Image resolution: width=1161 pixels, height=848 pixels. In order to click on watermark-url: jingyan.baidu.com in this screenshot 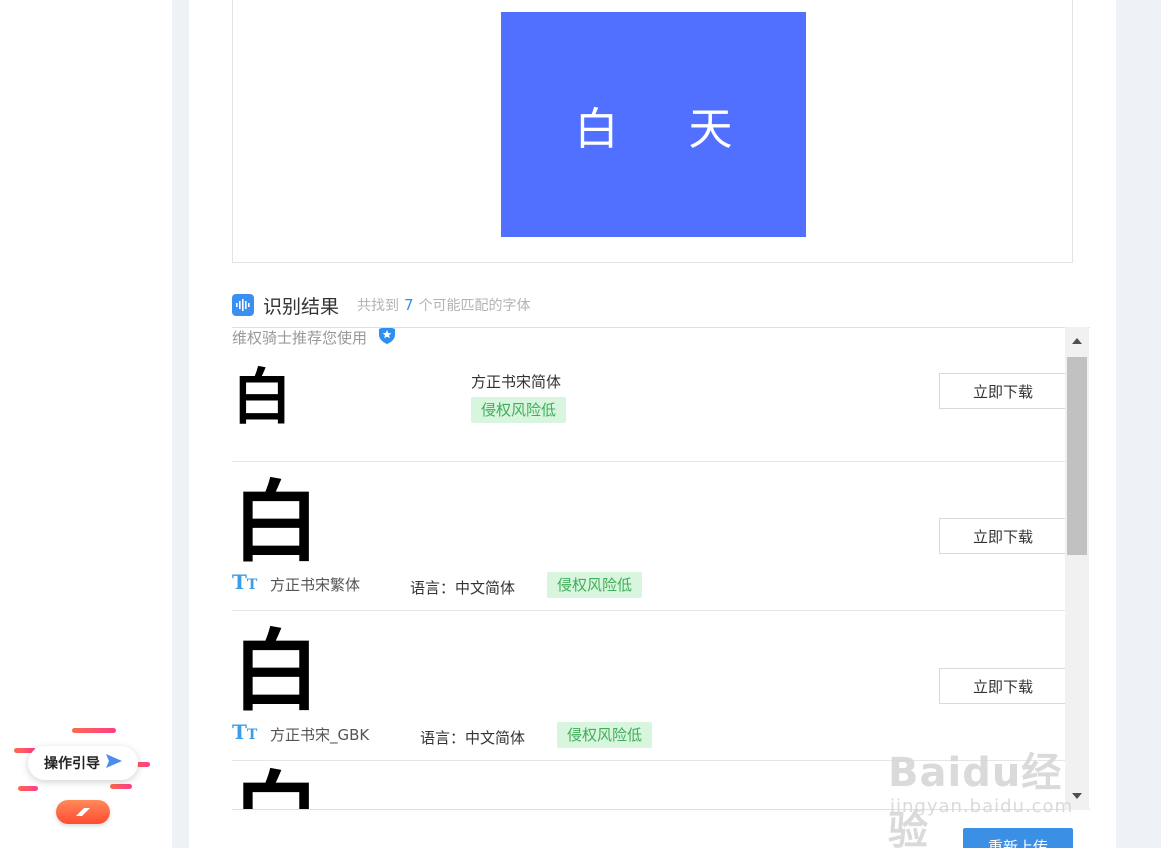, I will do `click(982, 806)`.